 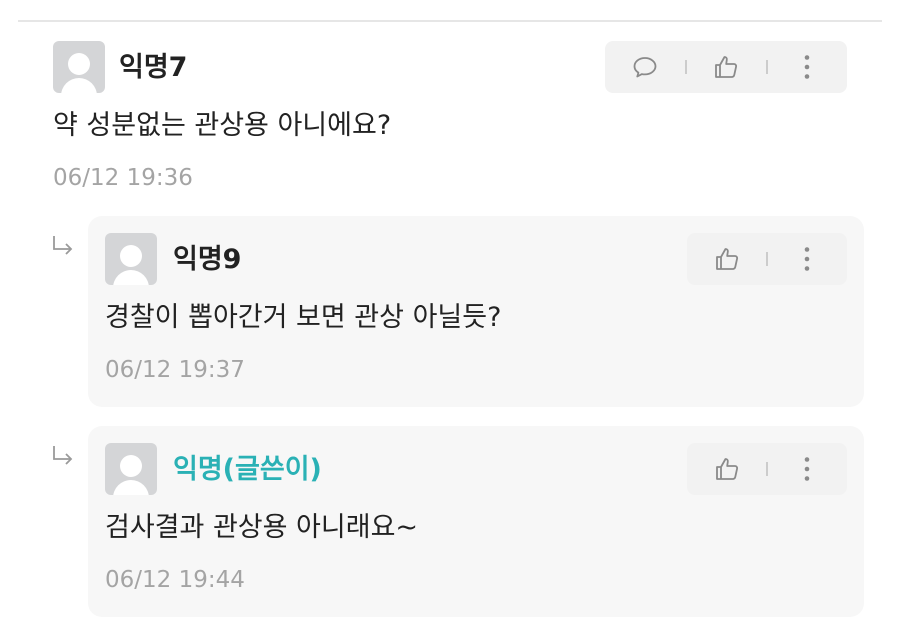 What do you see at coordinates (153, 68) in the screenshot?
I see `comment-author: 익명7` at bounding box center [153, 68].